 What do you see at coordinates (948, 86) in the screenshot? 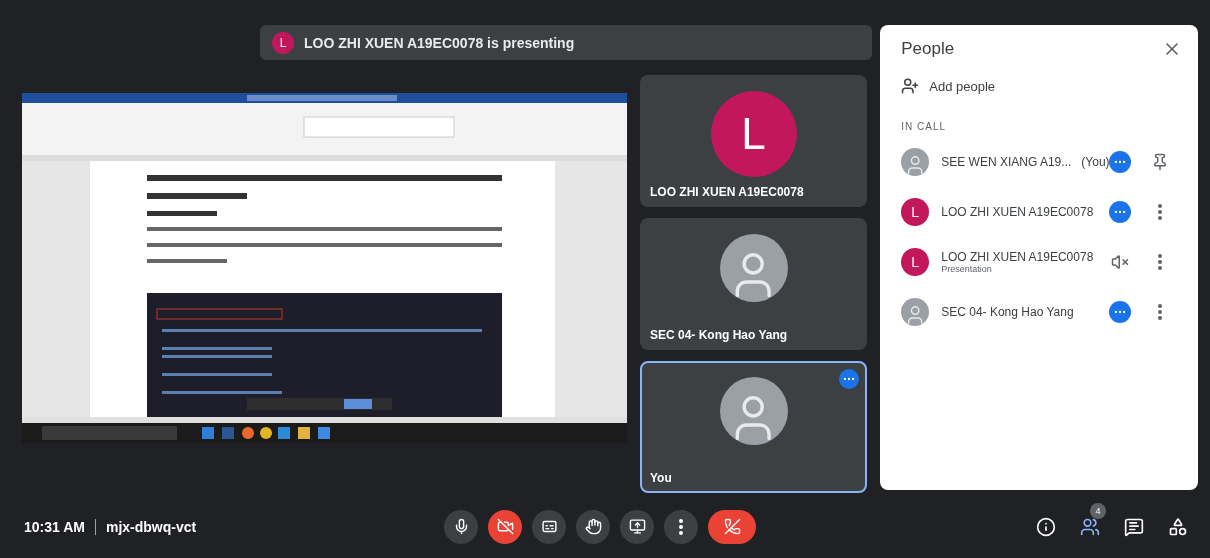
I see `add-people-button: Add people` at bounding box center [948, 86].